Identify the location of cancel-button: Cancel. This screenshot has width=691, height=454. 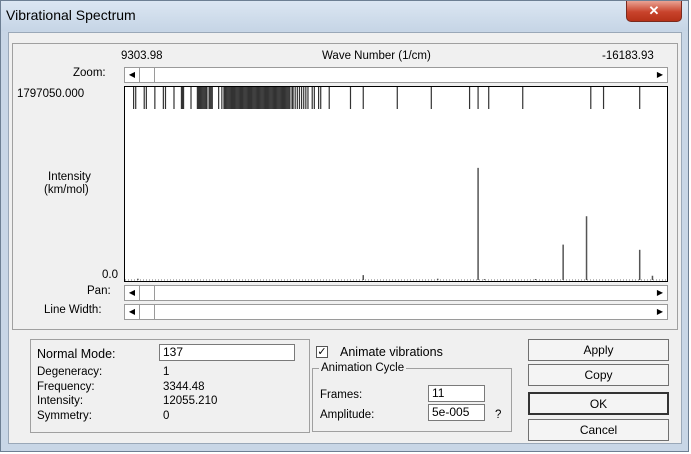
(598, 430).